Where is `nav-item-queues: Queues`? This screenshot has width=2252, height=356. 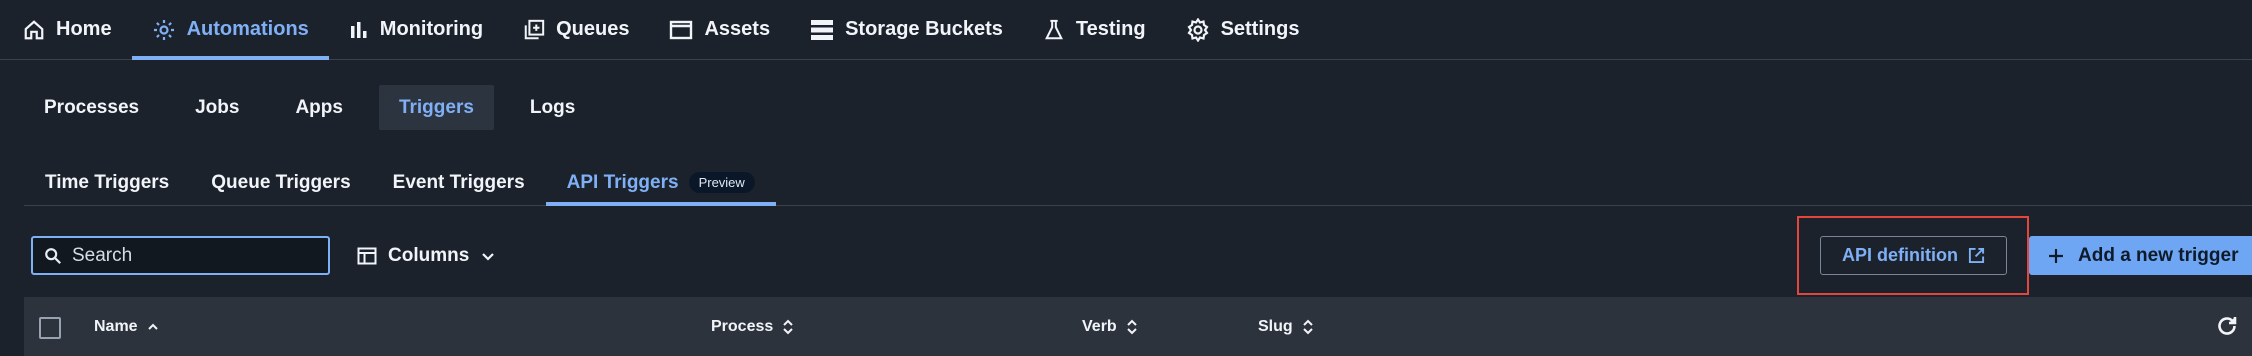 nav-item-queues: Queues is located at coordinates (586, 29).